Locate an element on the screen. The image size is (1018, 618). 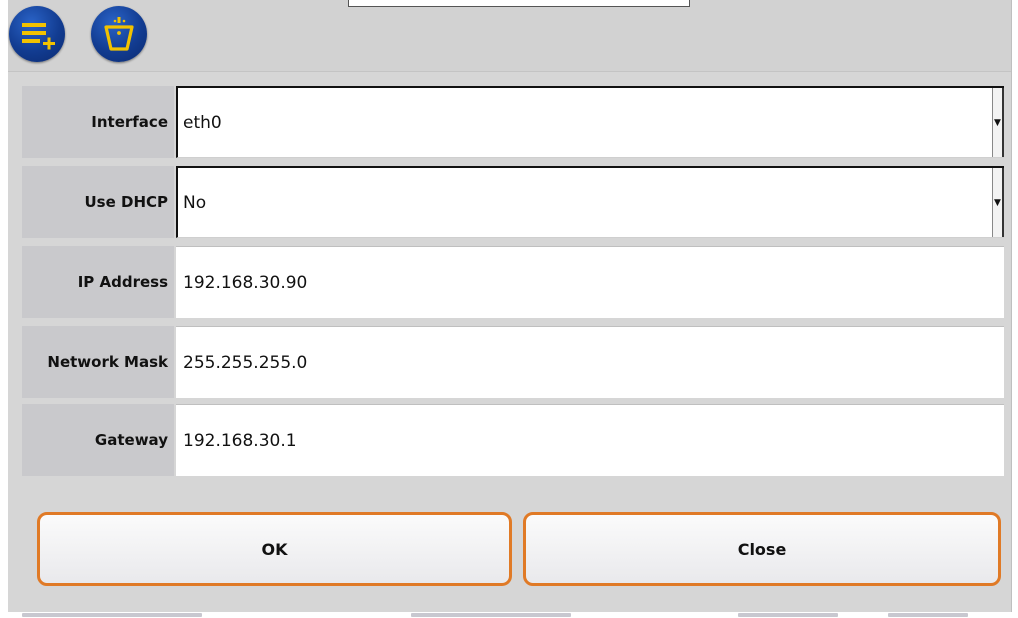
top-tab is located at coordinates (519, 3).